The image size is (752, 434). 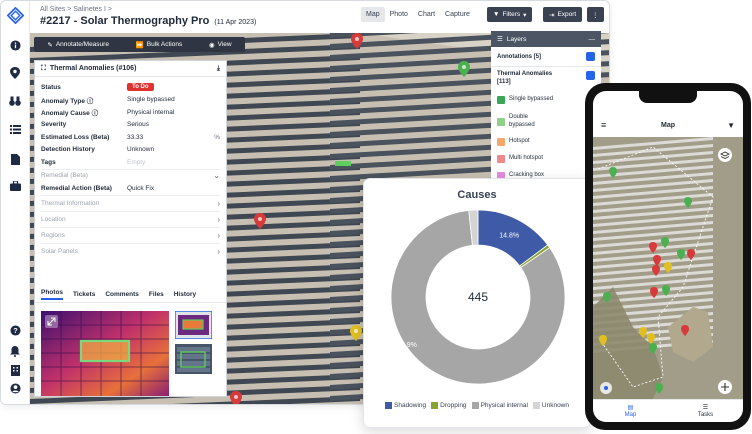 I want to click on mobile-nav-tasks: ☰ Tasks, so click(x=705, y=411).